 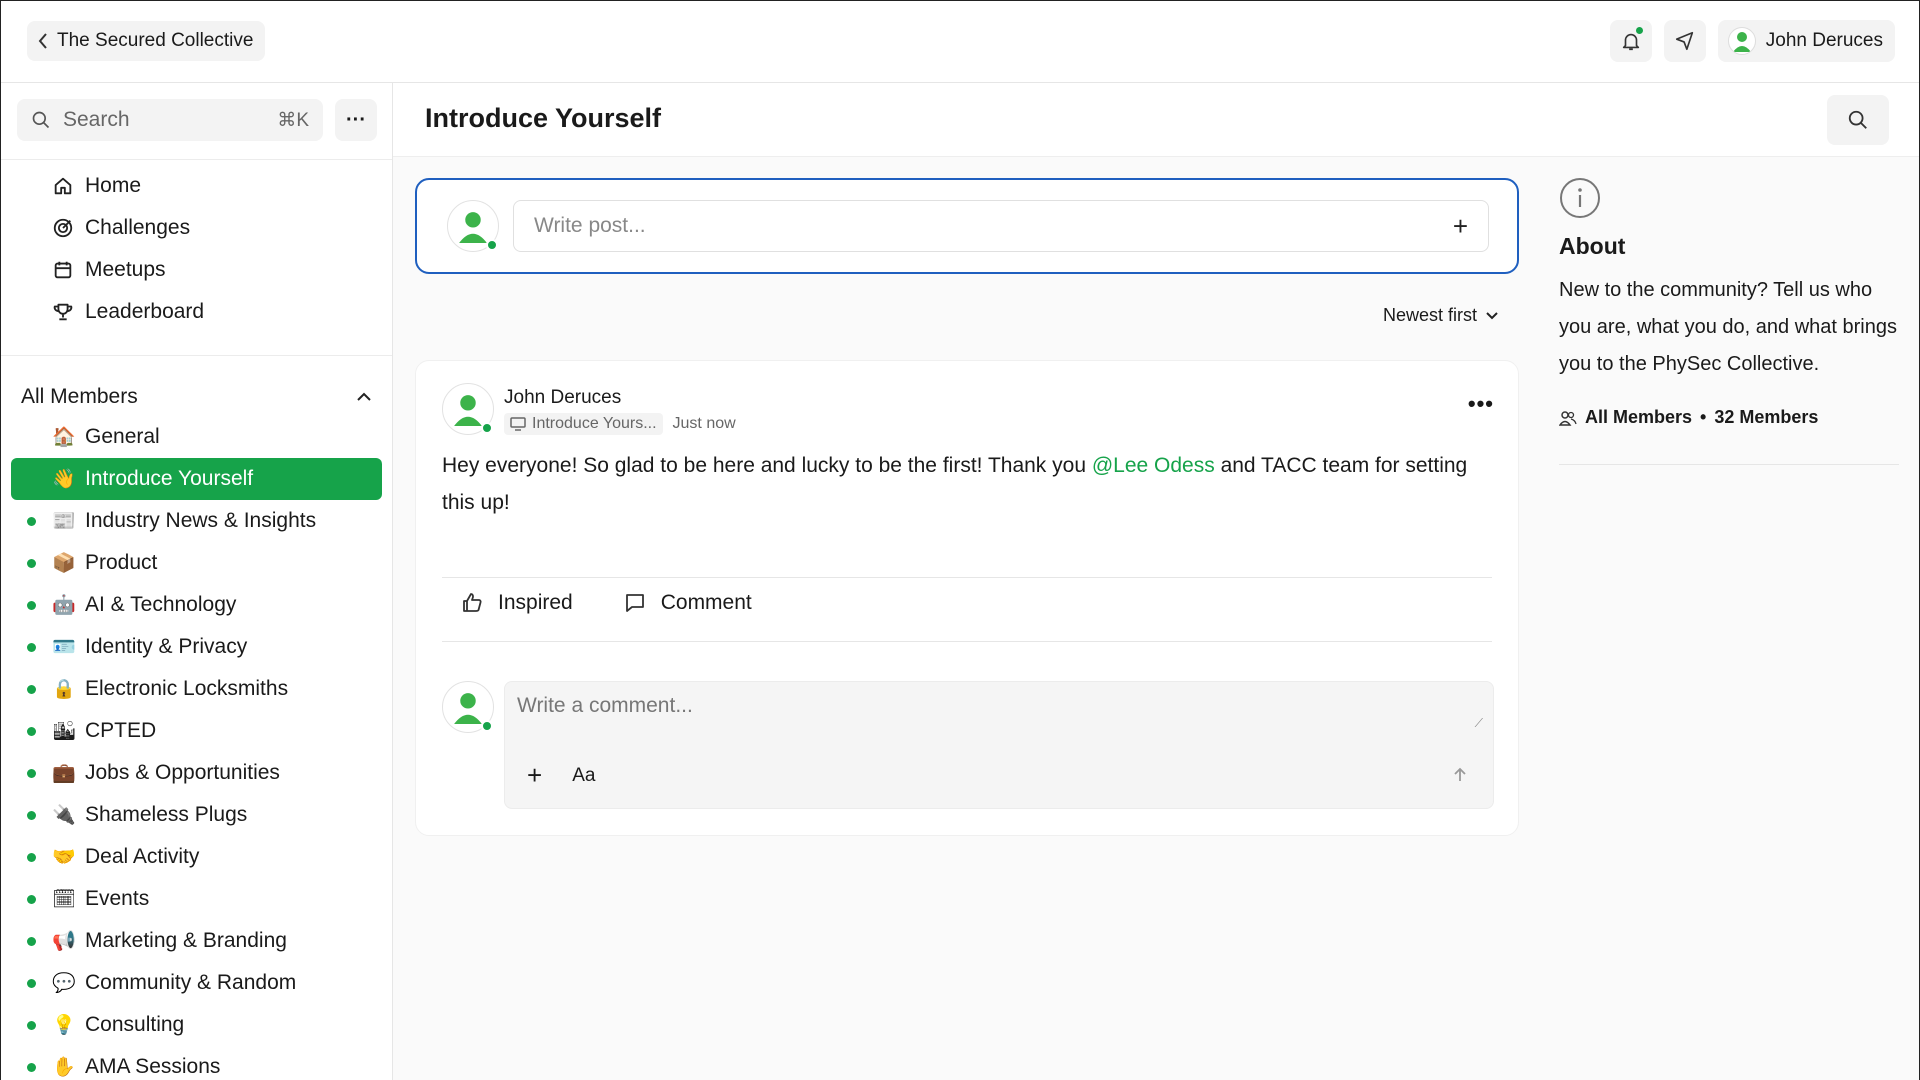 I want to click on sort-label: Newest first, so click(x=1429, y=315).